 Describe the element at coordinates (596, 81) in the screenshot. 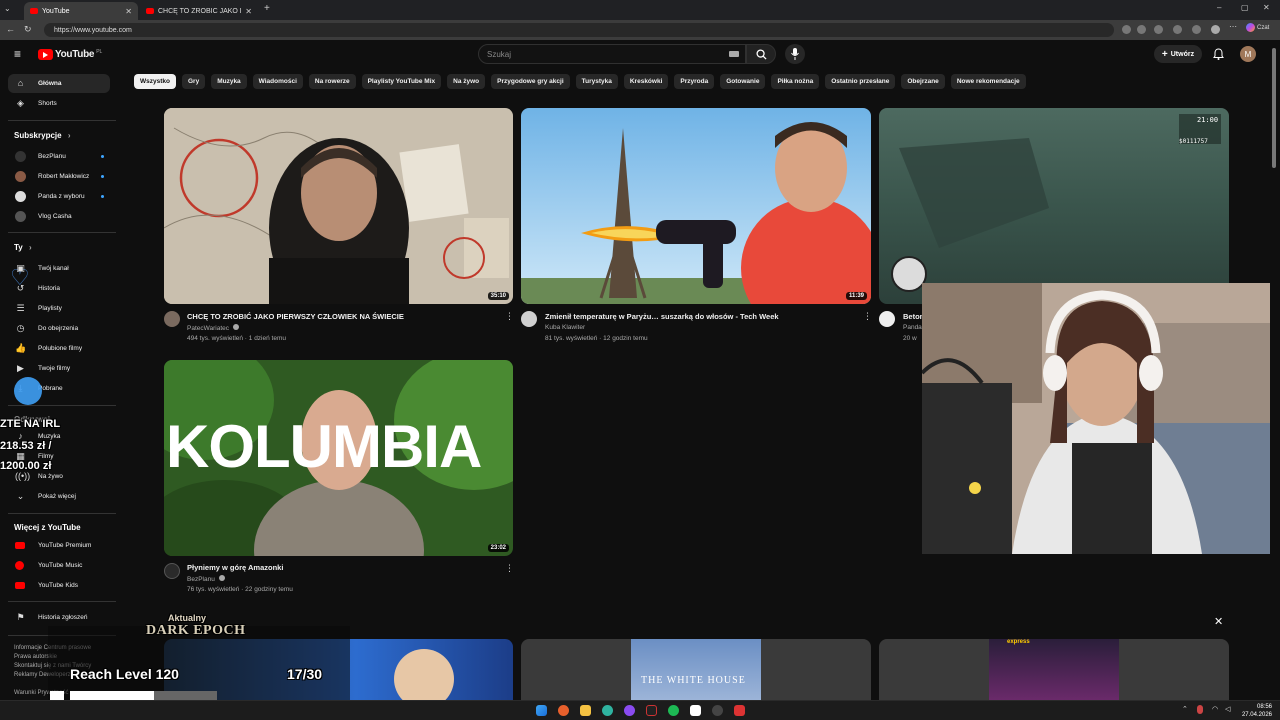

I see `chip: Turystyka` at that location.